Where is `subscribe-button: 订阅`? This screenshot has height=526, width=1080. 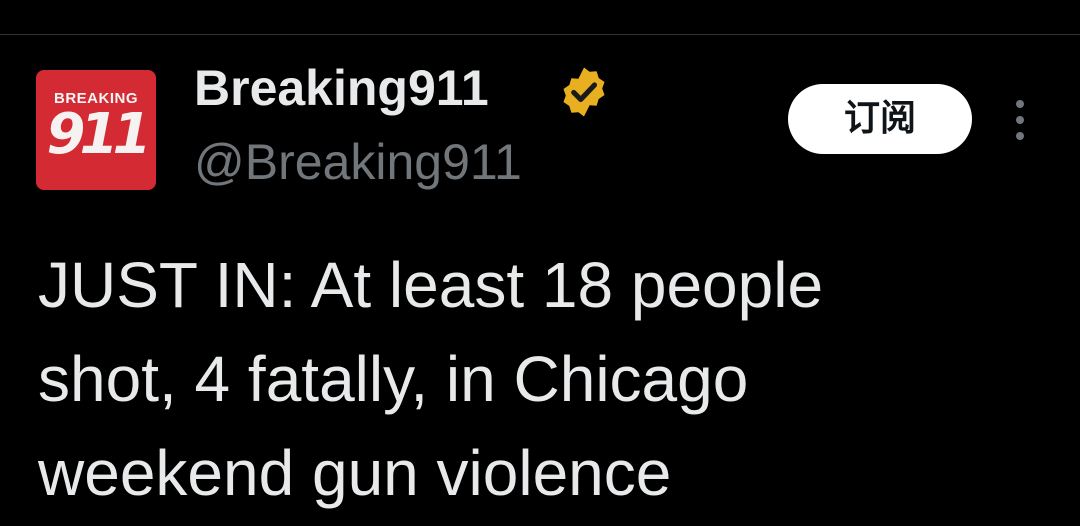 subscribe-button: 订阅 is located at coordinates (880, 119).